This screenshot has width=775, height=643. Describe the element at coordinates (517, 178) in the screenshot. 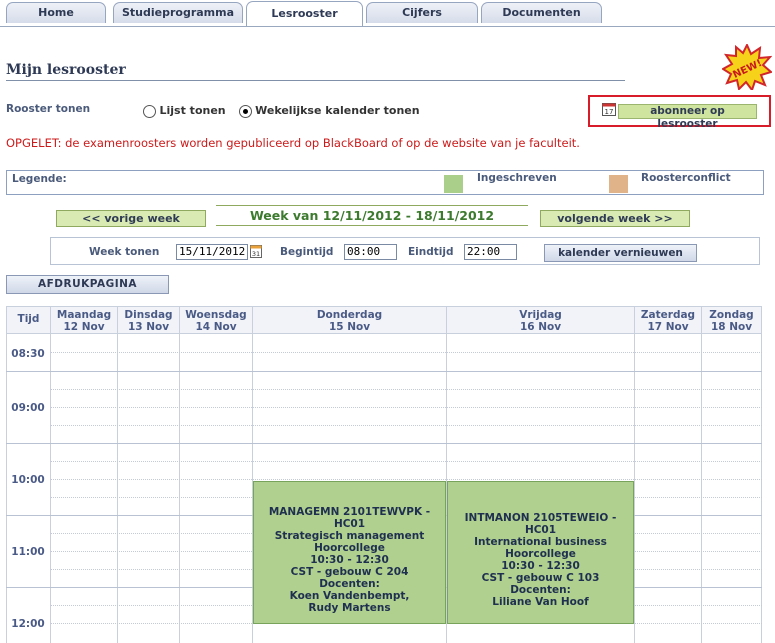

I see `legend-enrolled-label: Ingeschreven` at that location.